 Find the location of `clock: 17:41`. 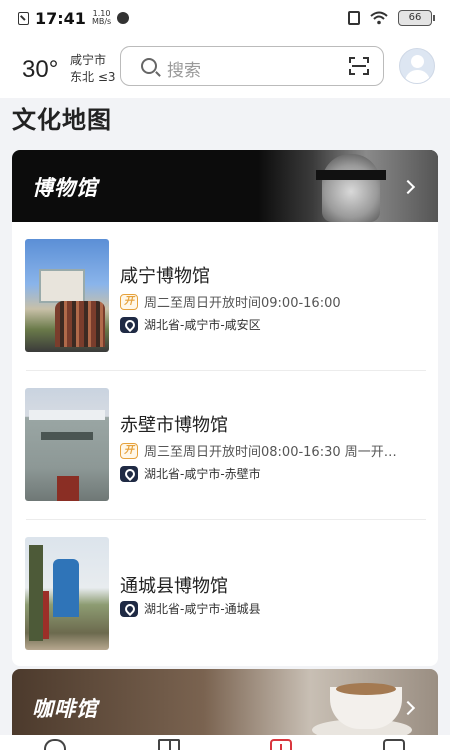

clock: 17:41 is located at coordinates (60, 18).